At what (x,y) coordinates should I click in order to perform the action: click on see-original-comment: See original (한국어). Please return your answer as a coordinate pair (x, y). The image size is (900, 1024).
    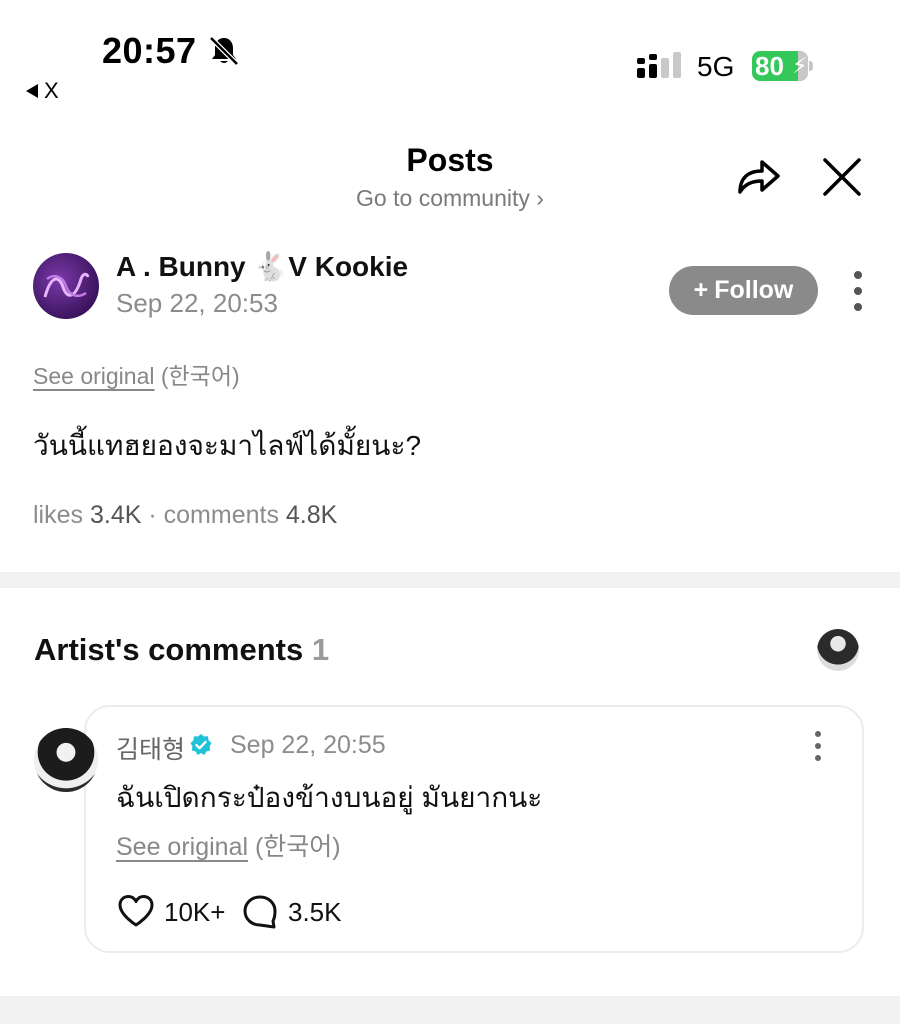
    Looking at the image, I should click on (228, 845).